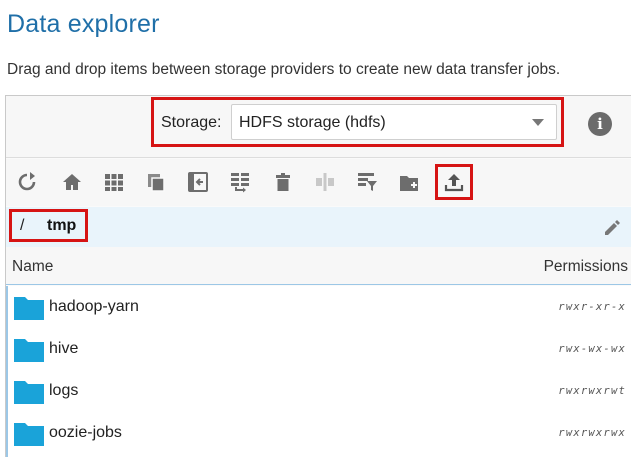 This screenshot has height=457, width=631. What do you see at coordinates (592, 391) in the screenshot?
I see `item-permissions: rwxrwxrwt` at bounding box center [592, 391].